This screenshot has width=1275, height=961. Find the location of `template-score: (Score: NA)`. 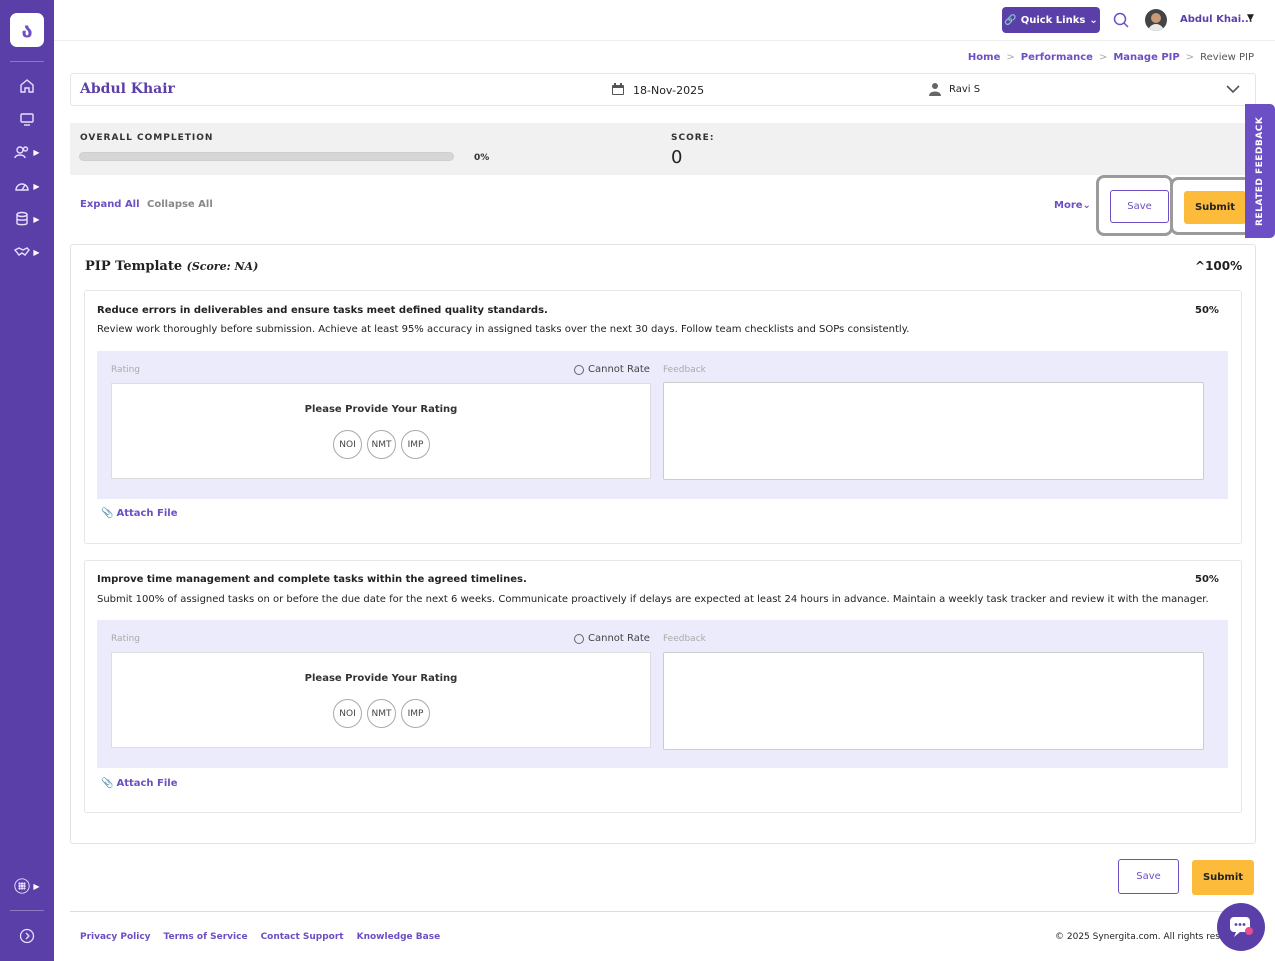

template-score: (Score: NA) is located at coordinates (222, 266).